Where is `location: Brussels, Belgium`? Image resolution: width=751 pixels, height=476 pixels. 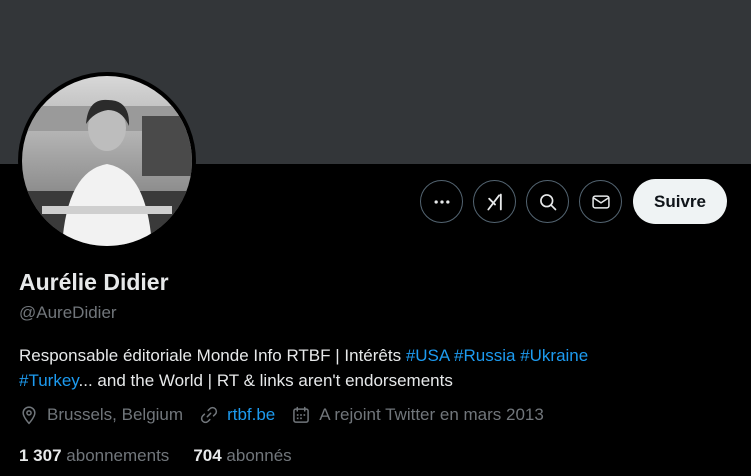 location: Brussels, Belgium is located at coordinates (101, 415).